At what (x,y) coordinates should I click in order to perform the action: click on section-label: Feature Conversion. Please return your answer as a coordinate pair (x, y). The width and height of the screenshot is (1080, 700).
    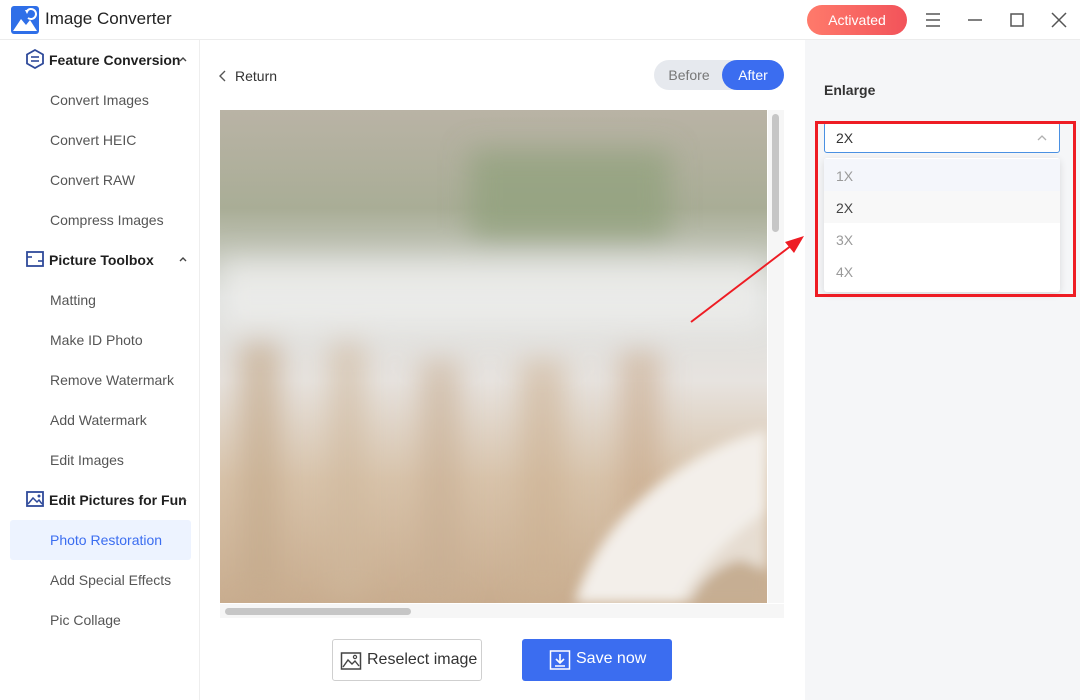
    Looking at the image, I should click on (115, 60).